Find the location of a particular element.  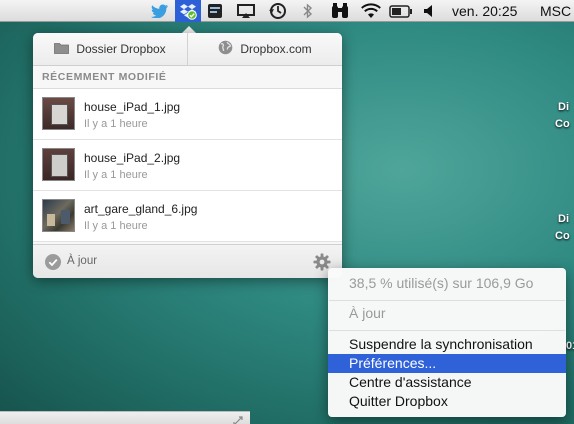

dropbox-icon is located at coordinates (188, 11).